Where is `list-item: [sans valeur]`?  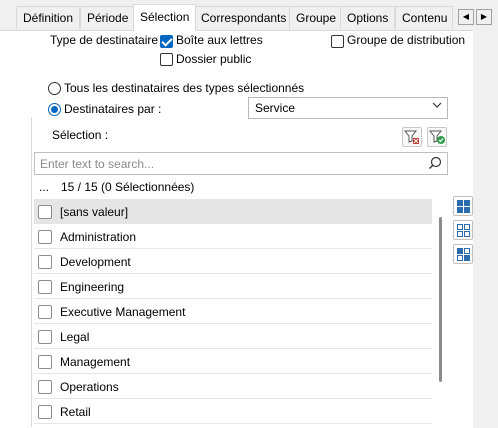
list-item: [sans valeur] is located at coordinates (233, 211).